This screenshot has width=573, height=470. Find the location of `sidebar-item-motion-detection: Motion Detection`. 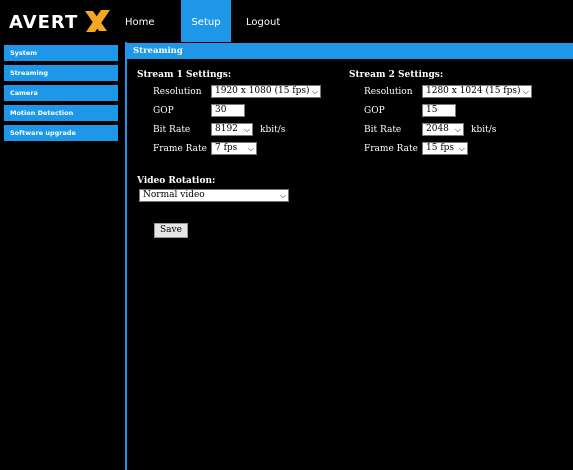

sidebar-item-motion-detection: Motion Detection is located at coordinates (61, 113).